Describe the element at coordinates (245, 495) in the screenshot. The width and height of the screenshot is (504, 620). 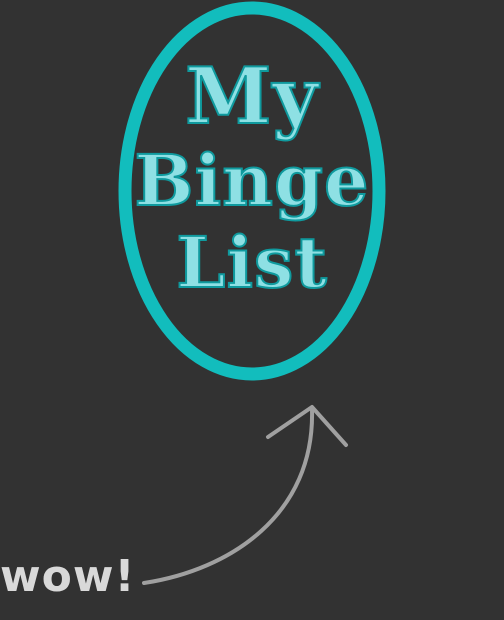
I see `curved-arrow-icon` at that location.